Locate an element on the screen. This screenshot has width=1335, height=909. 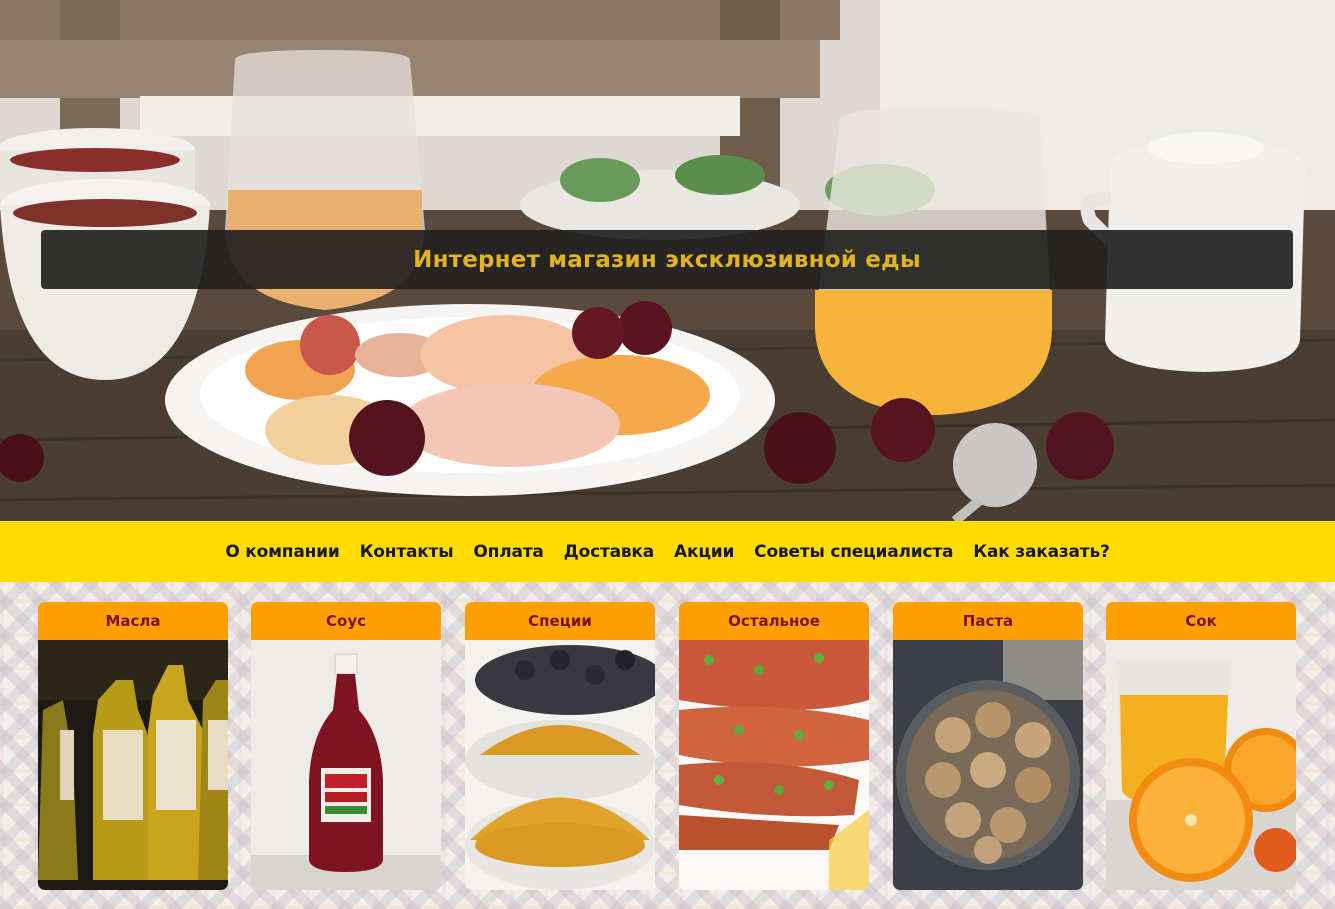
category-card-label: Паста is located at coordinates (988, 621).